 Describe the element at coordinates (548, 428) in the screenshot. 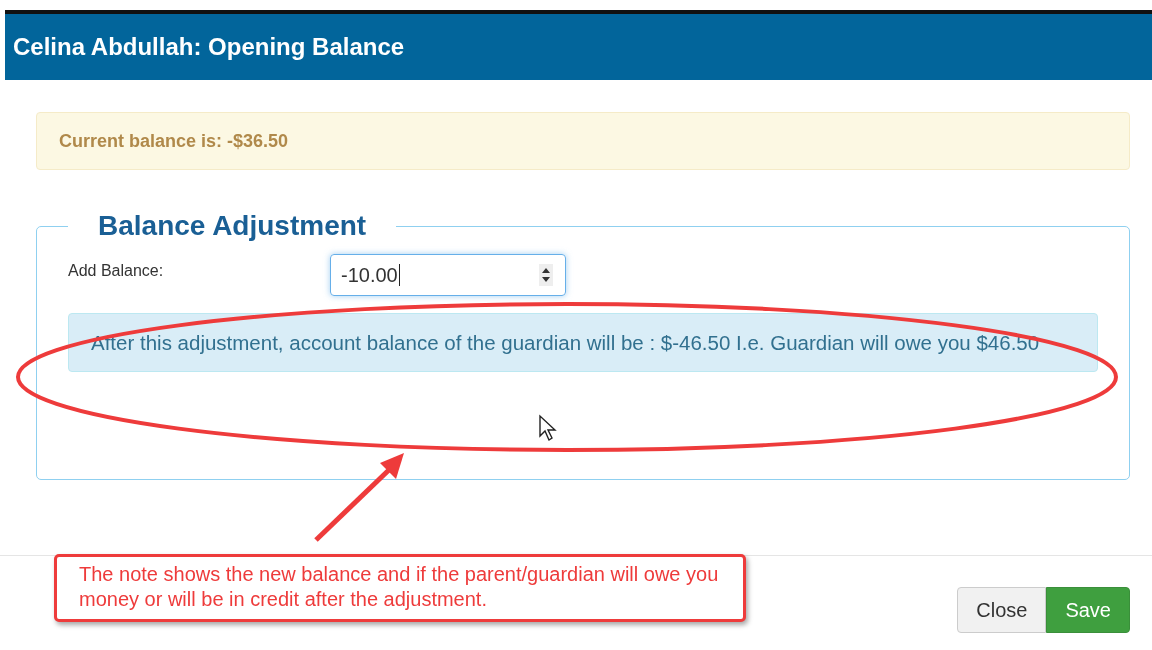

I see `cursor-icon` at that location.